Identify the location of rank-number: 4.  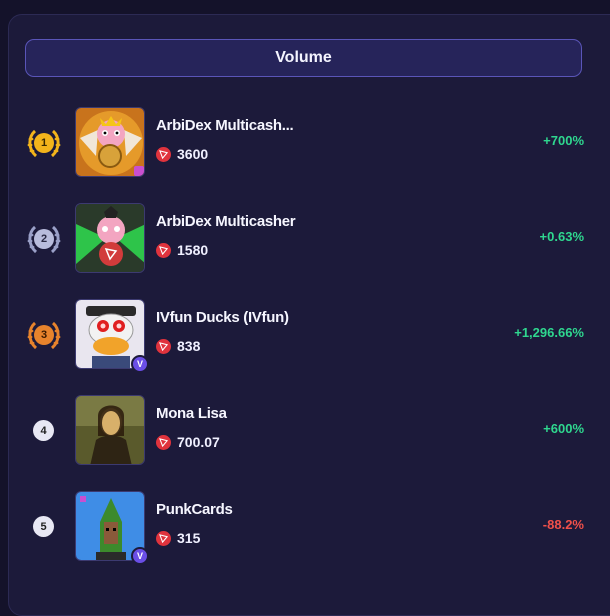
(43, 430).